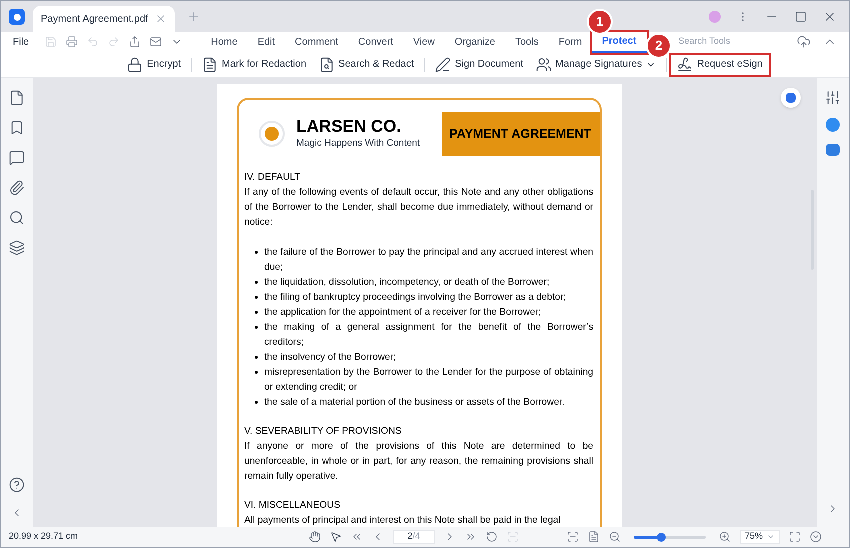 This screenshot has width=850, height=548. What do you see at coordinates (17, 188) in the screenshot?
I see `attachment-icon` at bounding box center [17, 188].